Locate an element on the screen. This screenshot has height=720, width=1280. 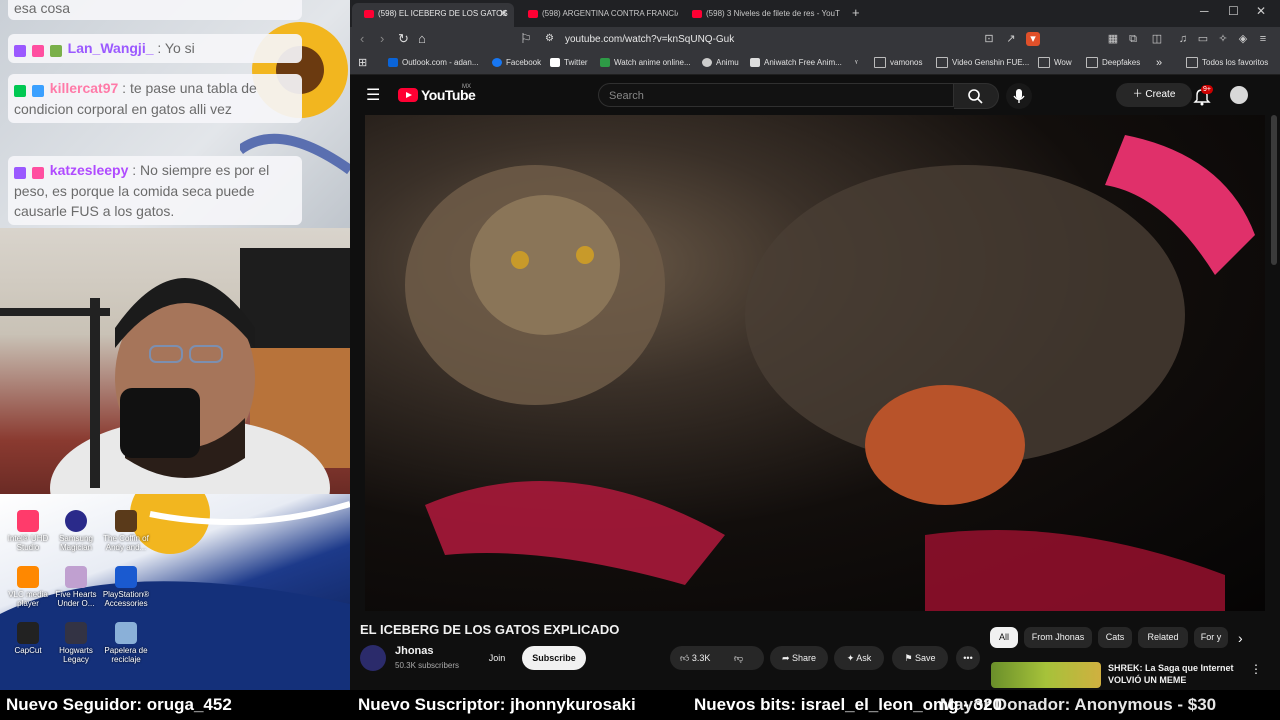
extension-icon: ◫ is located at coordinates (1157, 39).